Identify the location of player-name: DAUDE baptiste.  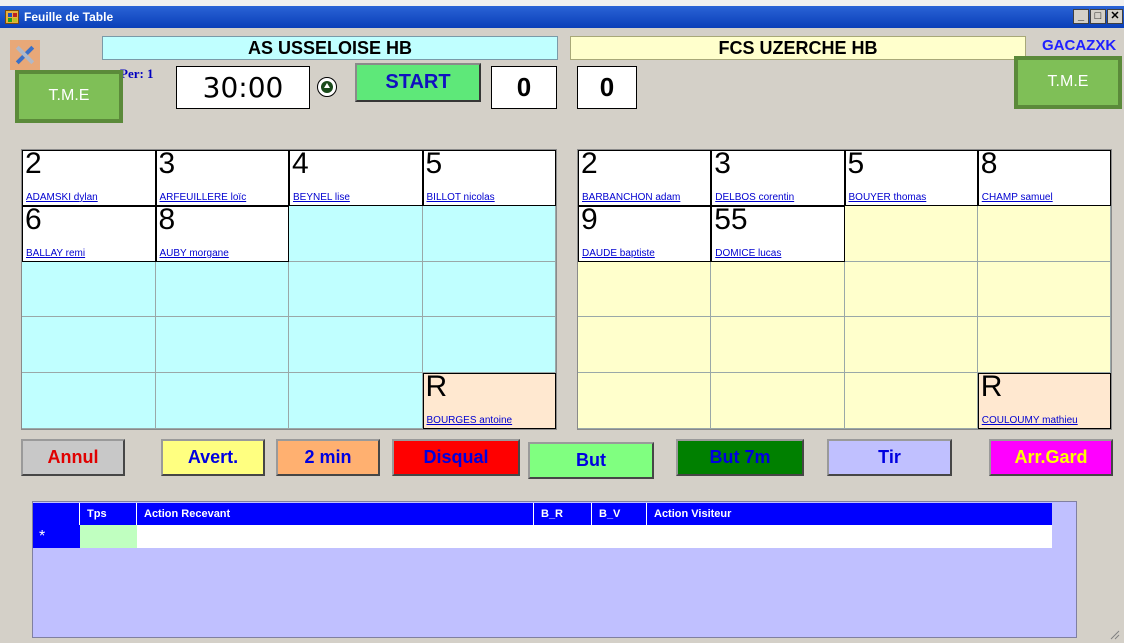
(618, 253).